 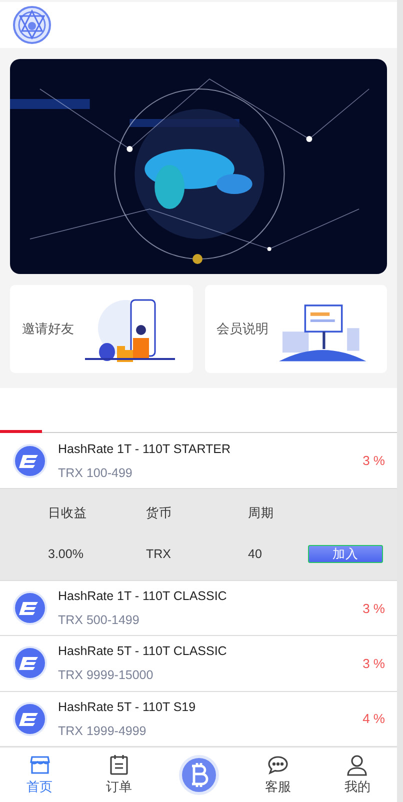 I want to click on nav-tab: 我的, so click(x=357, y=787).